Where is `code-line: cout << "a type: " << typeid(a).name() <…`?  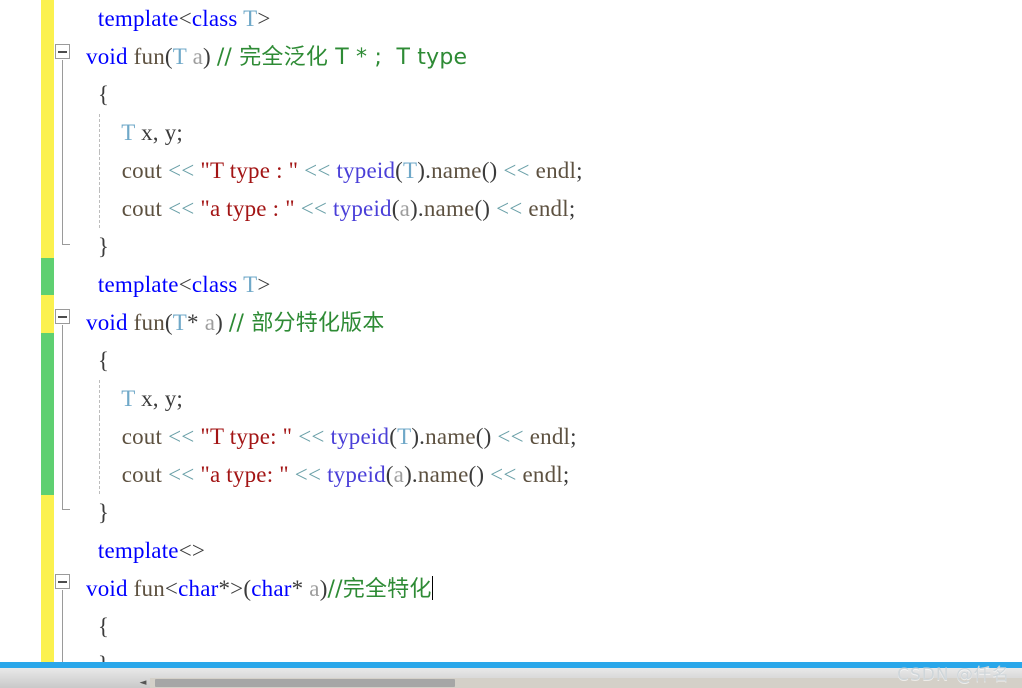
code-line: cout << "a type: " << typeid(a).name() <… is located at coordinates (554, 475).